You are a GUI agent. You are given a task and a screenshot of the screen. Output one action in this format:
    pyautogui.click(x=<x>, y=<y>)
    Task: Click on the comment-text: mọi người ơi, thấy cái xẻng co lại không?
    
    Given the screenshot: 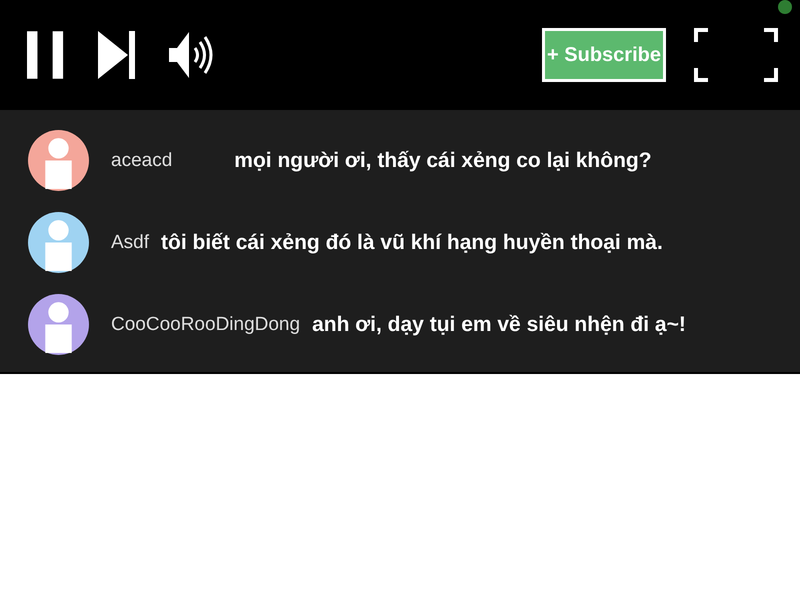 What is the action you would take?
    pyautogui.click(x=443, y=160)
    